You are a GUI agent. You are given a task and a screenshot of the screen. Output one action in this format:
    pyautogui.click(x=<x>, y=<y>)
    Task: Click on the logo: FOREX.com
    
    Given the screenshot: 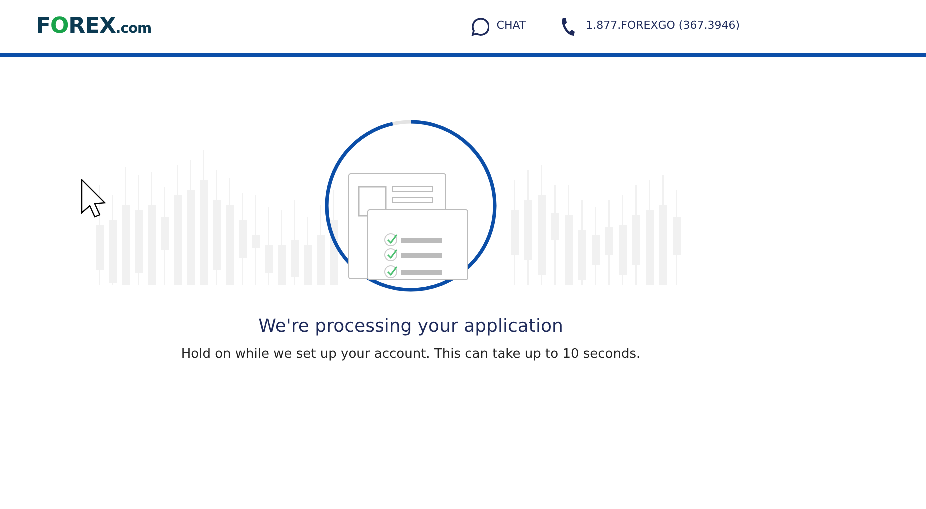 What is the action you would take?
    pyautogui.click(x=94, y=26)
    